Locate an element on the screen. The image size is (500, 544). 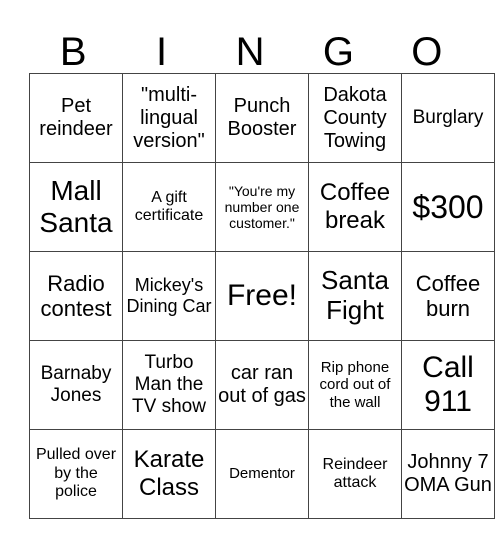
bingo-cell: Mall Santa is located at coordinates (76, 207).